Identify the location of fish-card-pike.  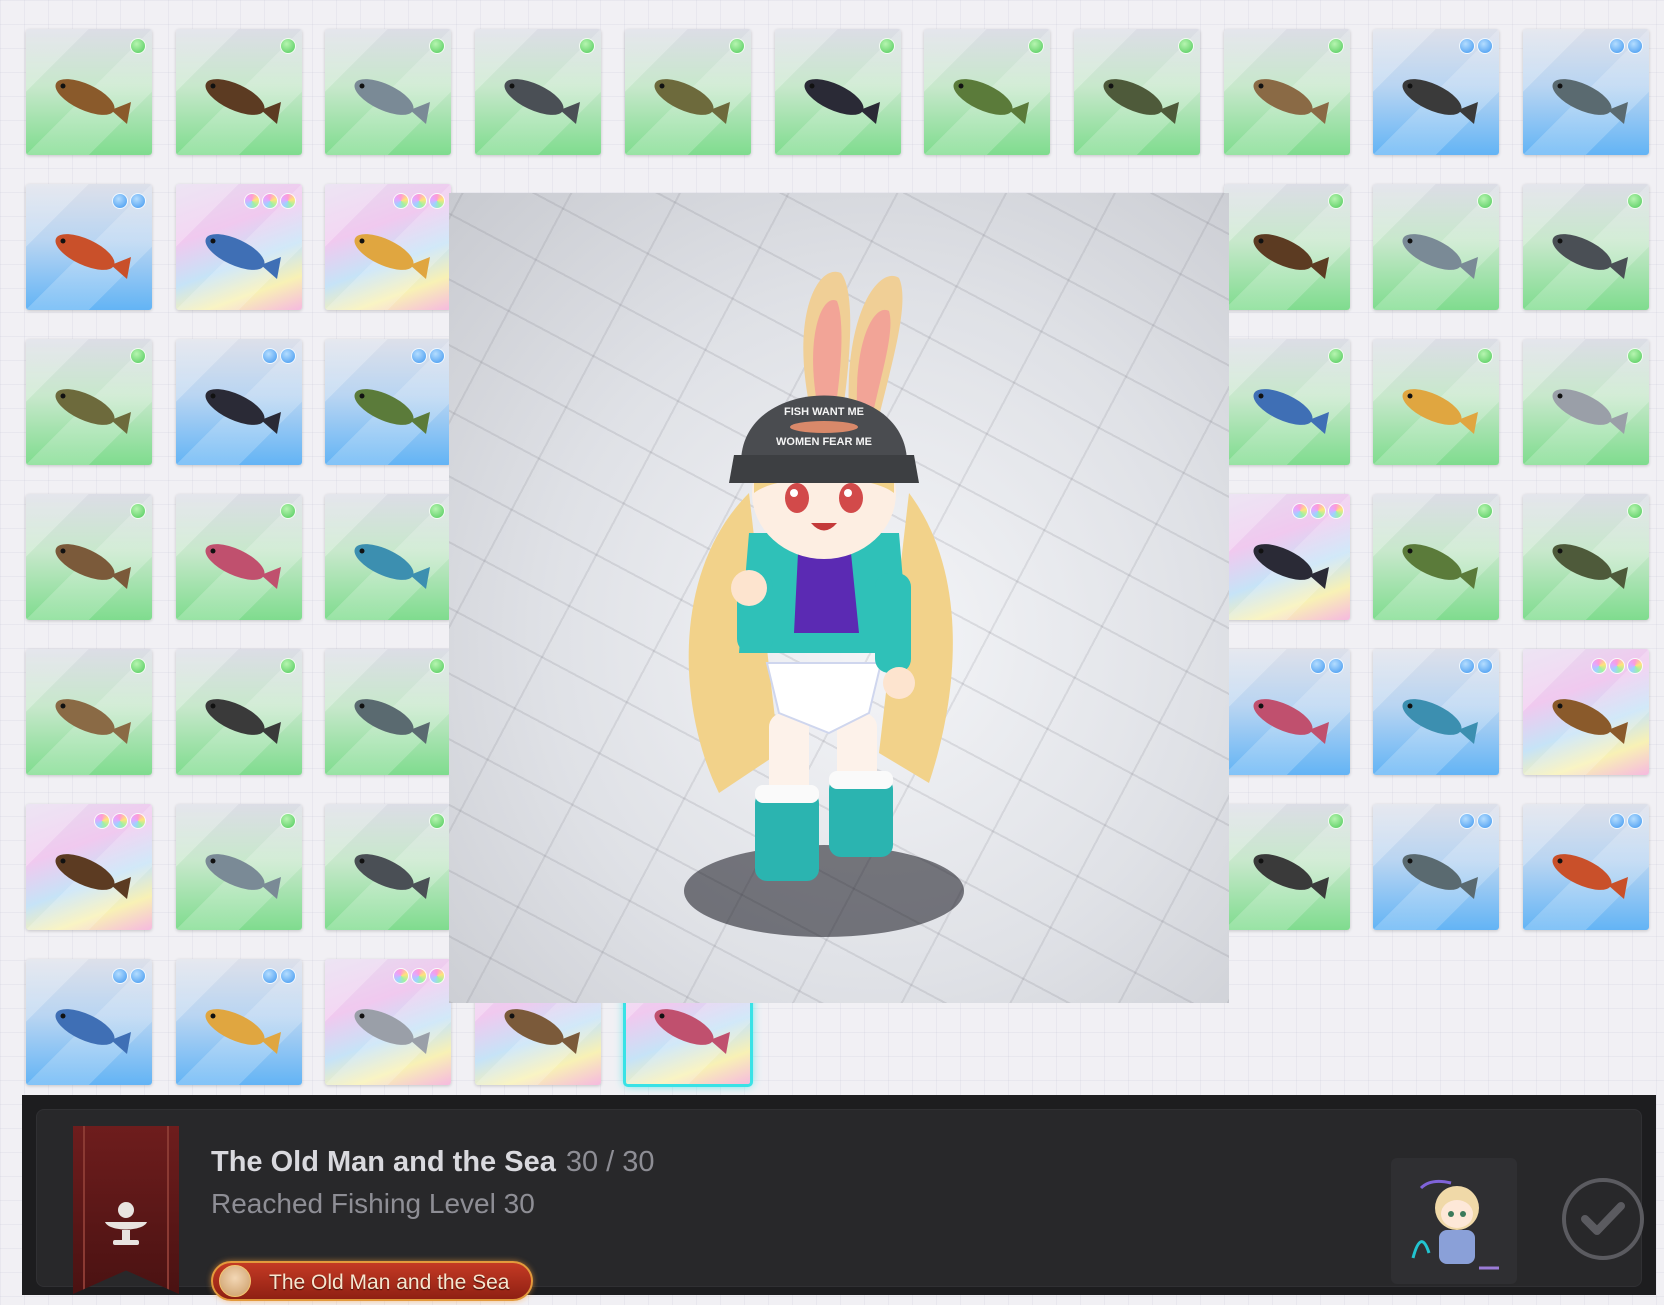
(688, 92).